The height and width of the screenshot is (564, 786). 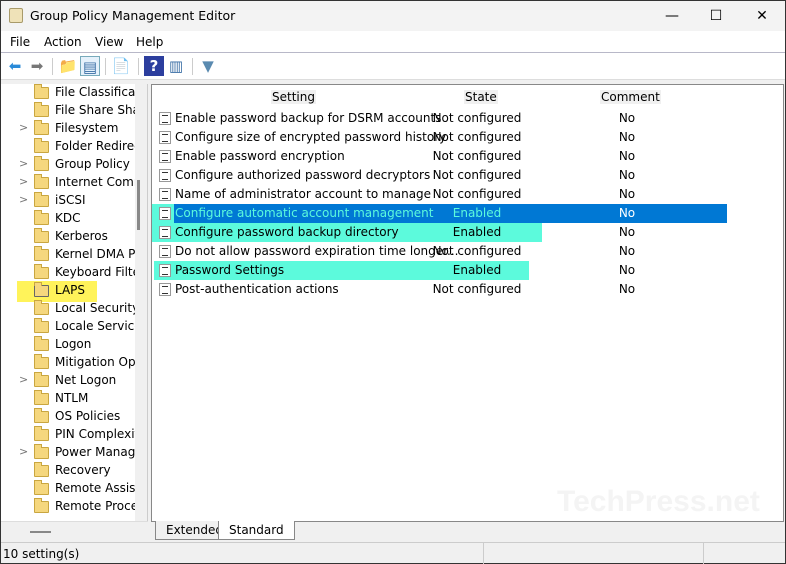 What do you see at coordinates (68, 201) in the screenshot?
I see `tree-item: > iSCSI` at bounding box center [68, 201].